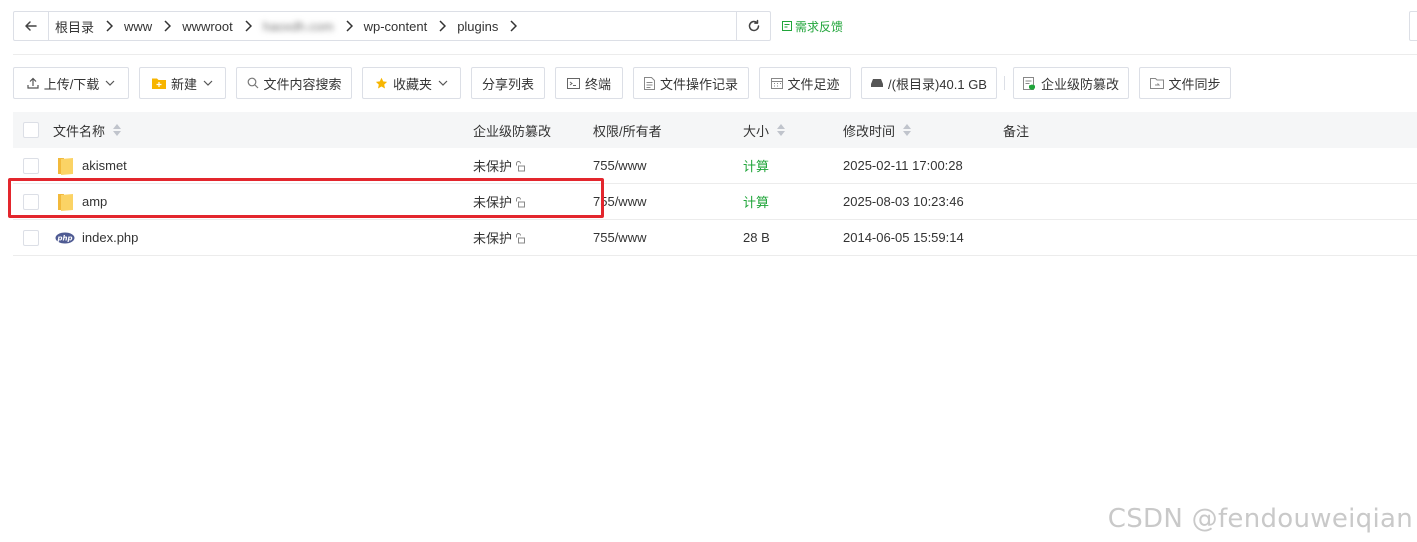 This screenshot has height=542, width=1417. I want to click on column-header-mtime: 修改时间, so click(877, 130).